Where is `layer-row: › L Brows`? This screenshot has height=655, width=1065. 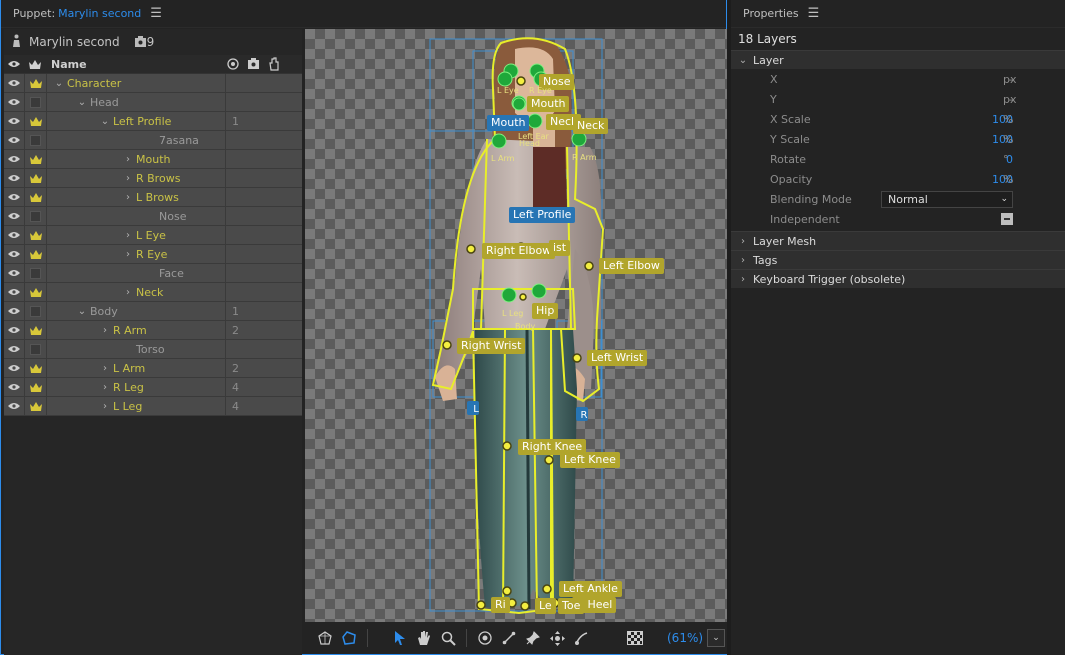
layer-row: › L Brows is located at coordinates (153, 197).